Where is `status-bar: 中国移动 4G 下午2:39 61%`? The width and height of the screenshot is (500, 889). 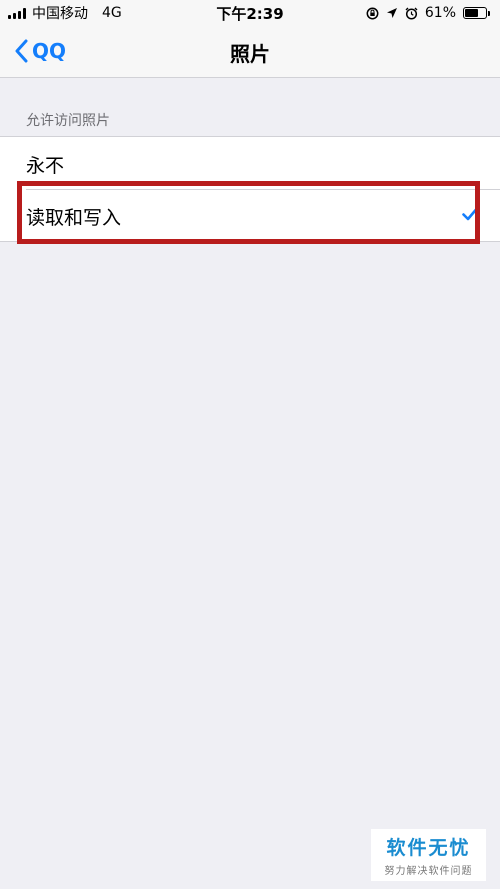 status-bar: 中国移动 4G 下午2:39 61% is located at coordinates (250, 13).